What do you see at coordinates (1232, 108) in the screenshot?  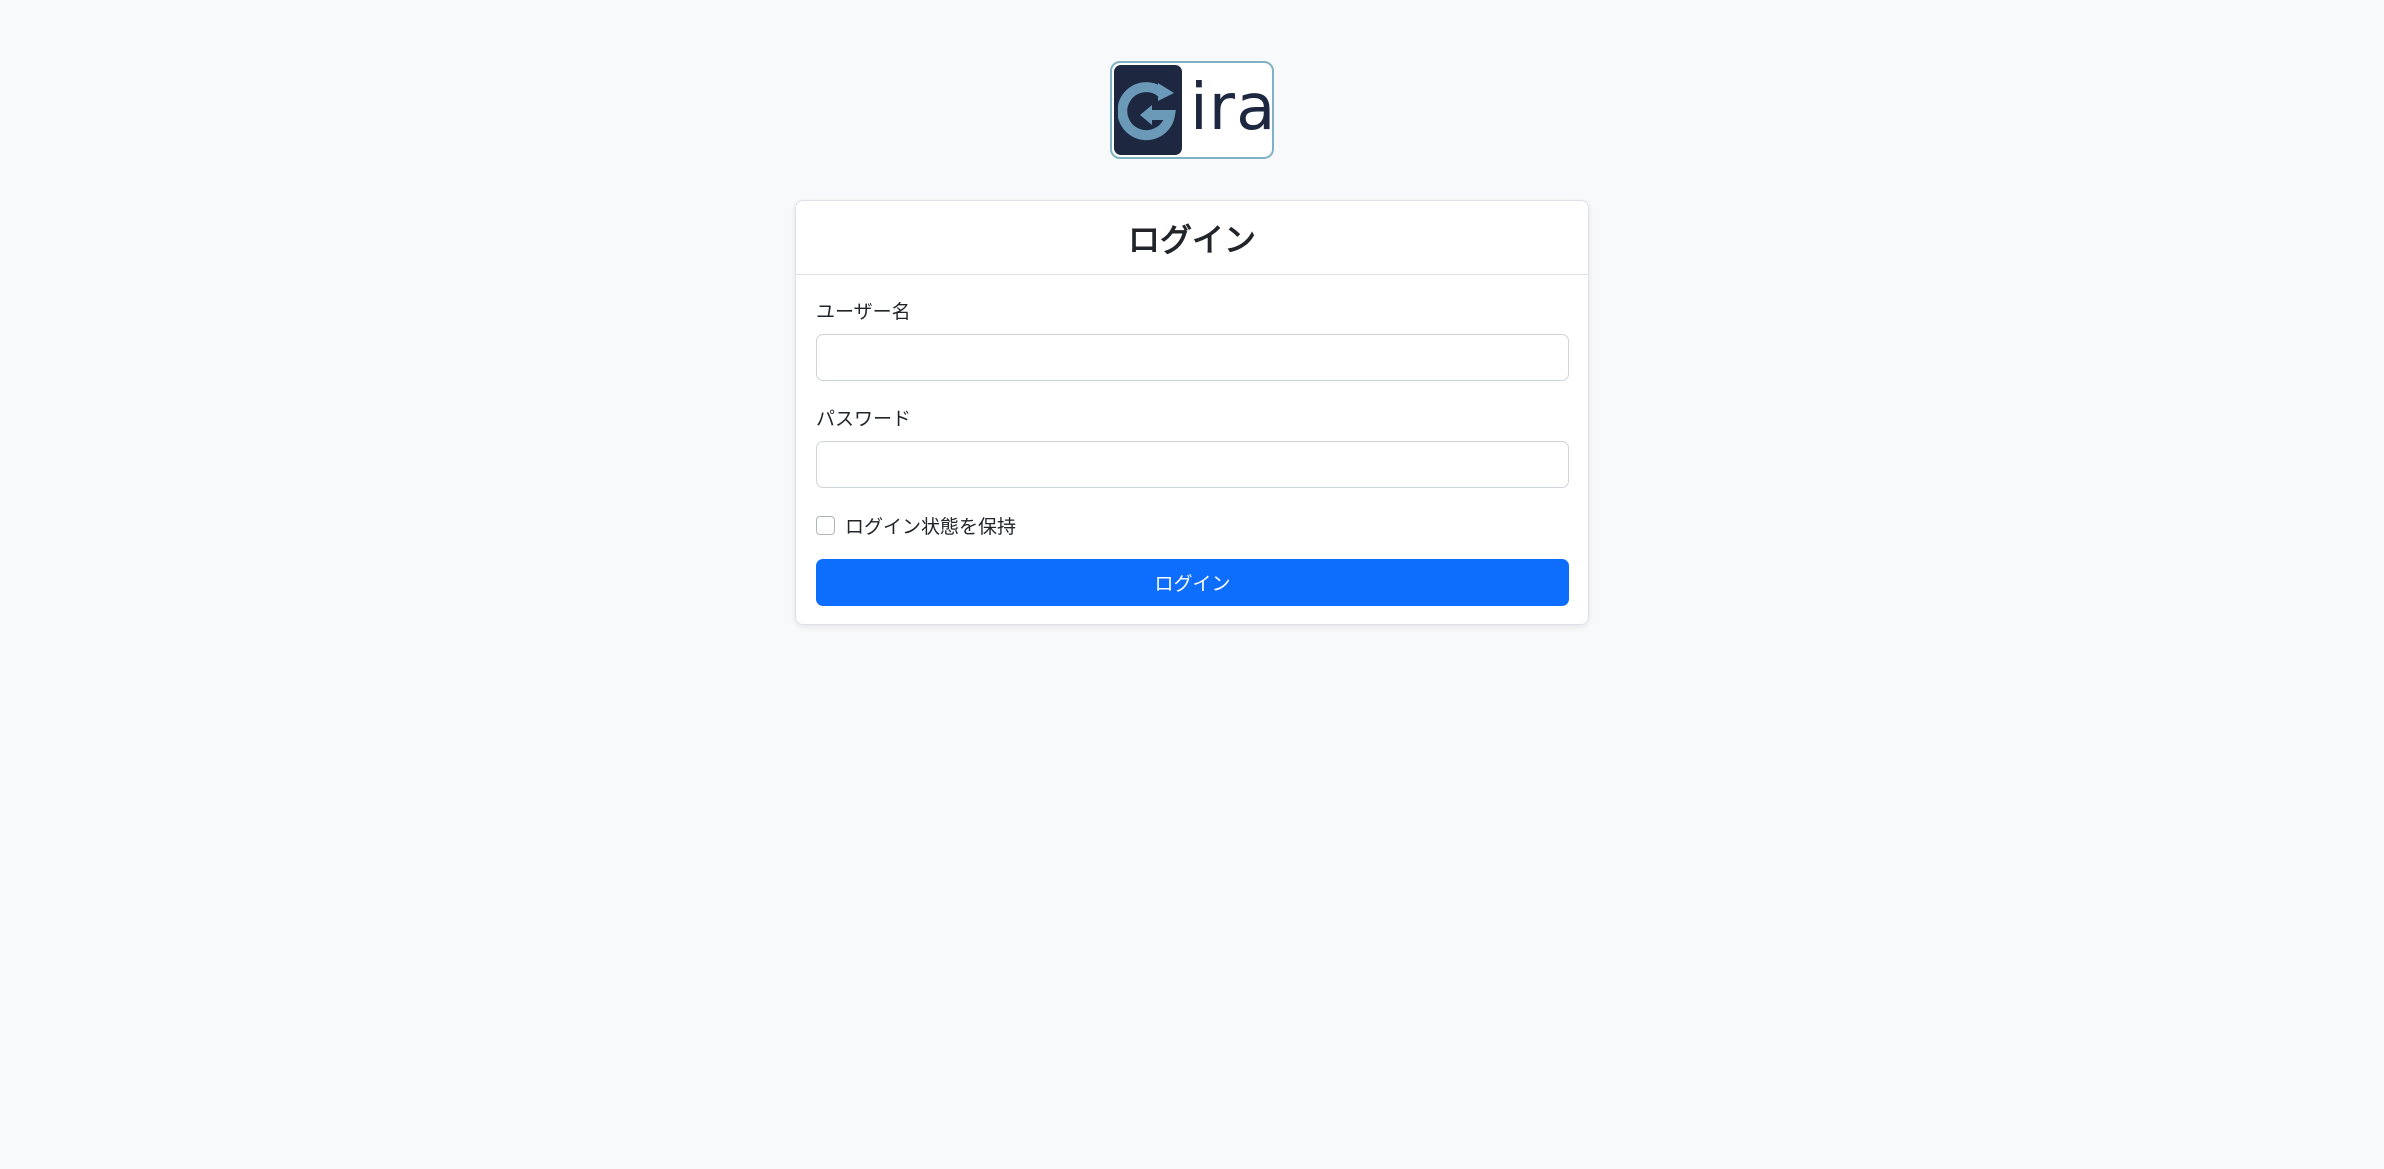 I see `logo-wordmark: ira` at bounding box center [1232, 108].